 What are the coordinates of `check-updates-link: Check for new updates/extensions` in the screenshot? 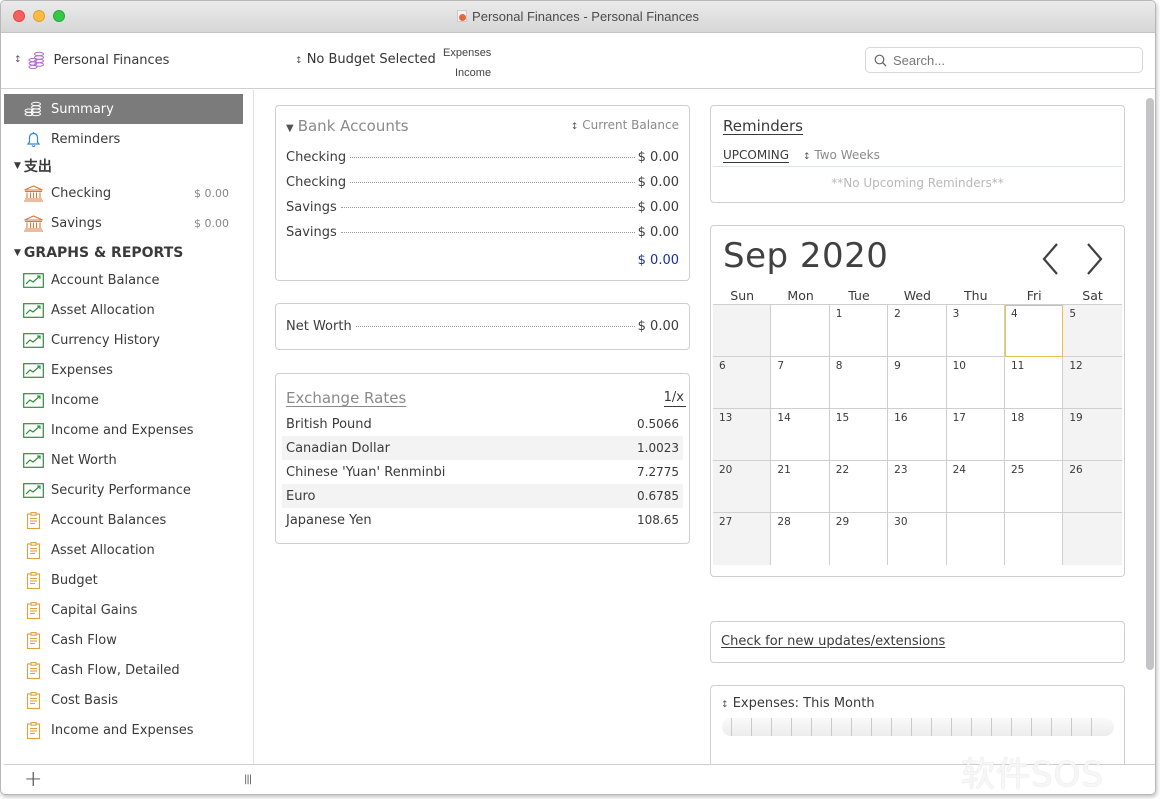 It's located at (833, 641).